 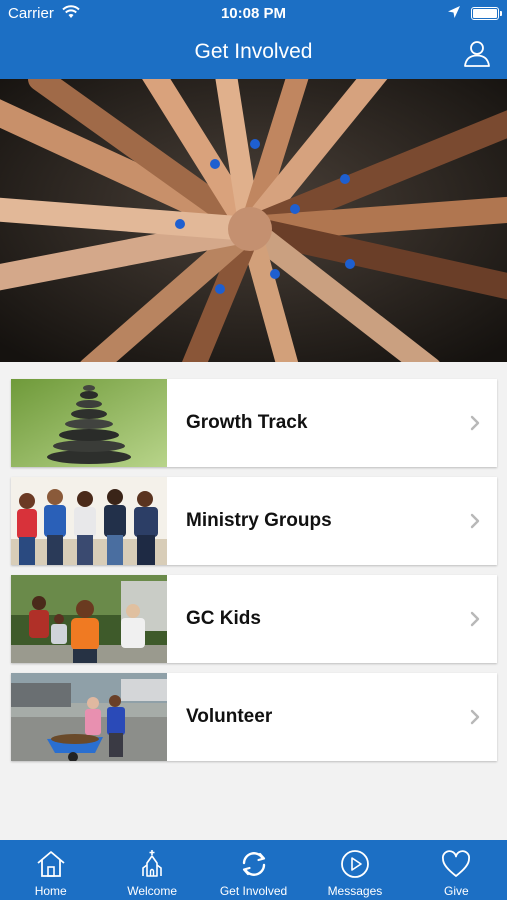 I want to click on refresh-arrows-icon, so click(x=253, y=864).